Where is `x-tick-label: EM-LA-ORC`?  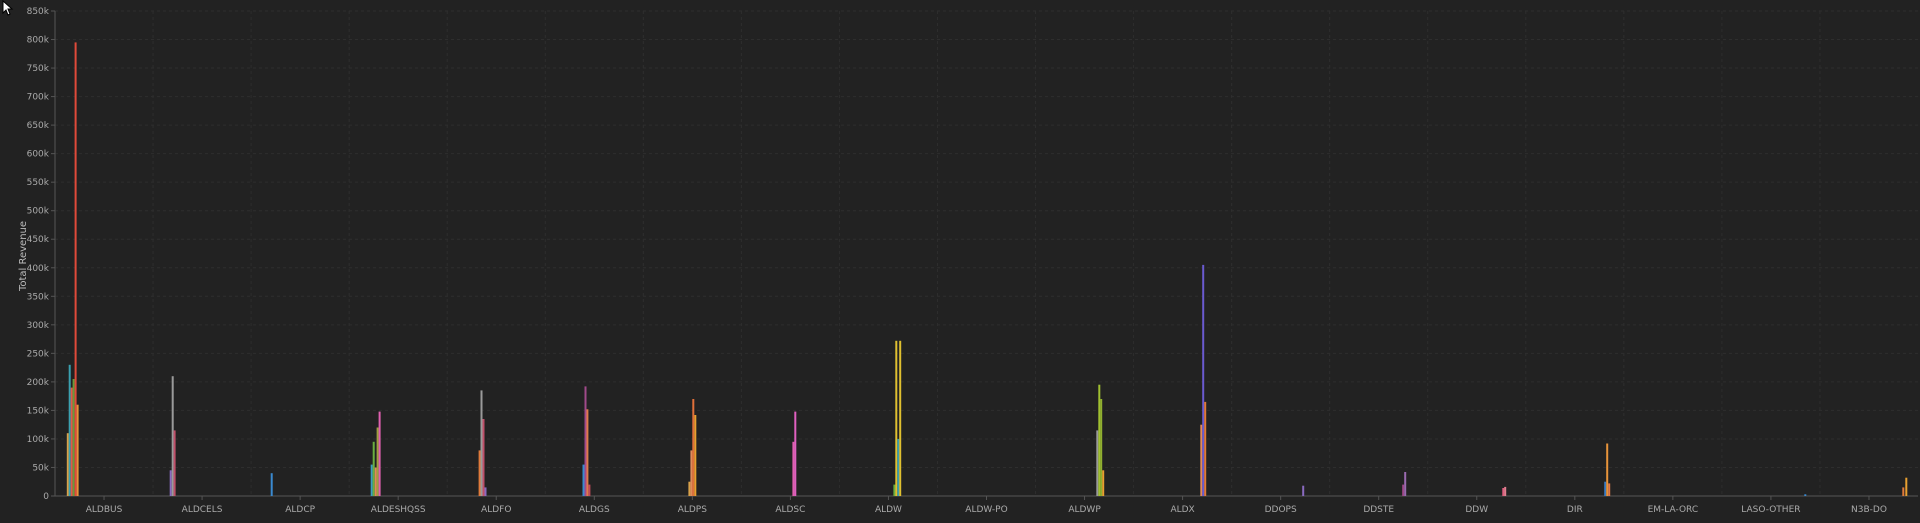
x-tick-label: EM-LA-ORC is located at coordinates (1673, 510).